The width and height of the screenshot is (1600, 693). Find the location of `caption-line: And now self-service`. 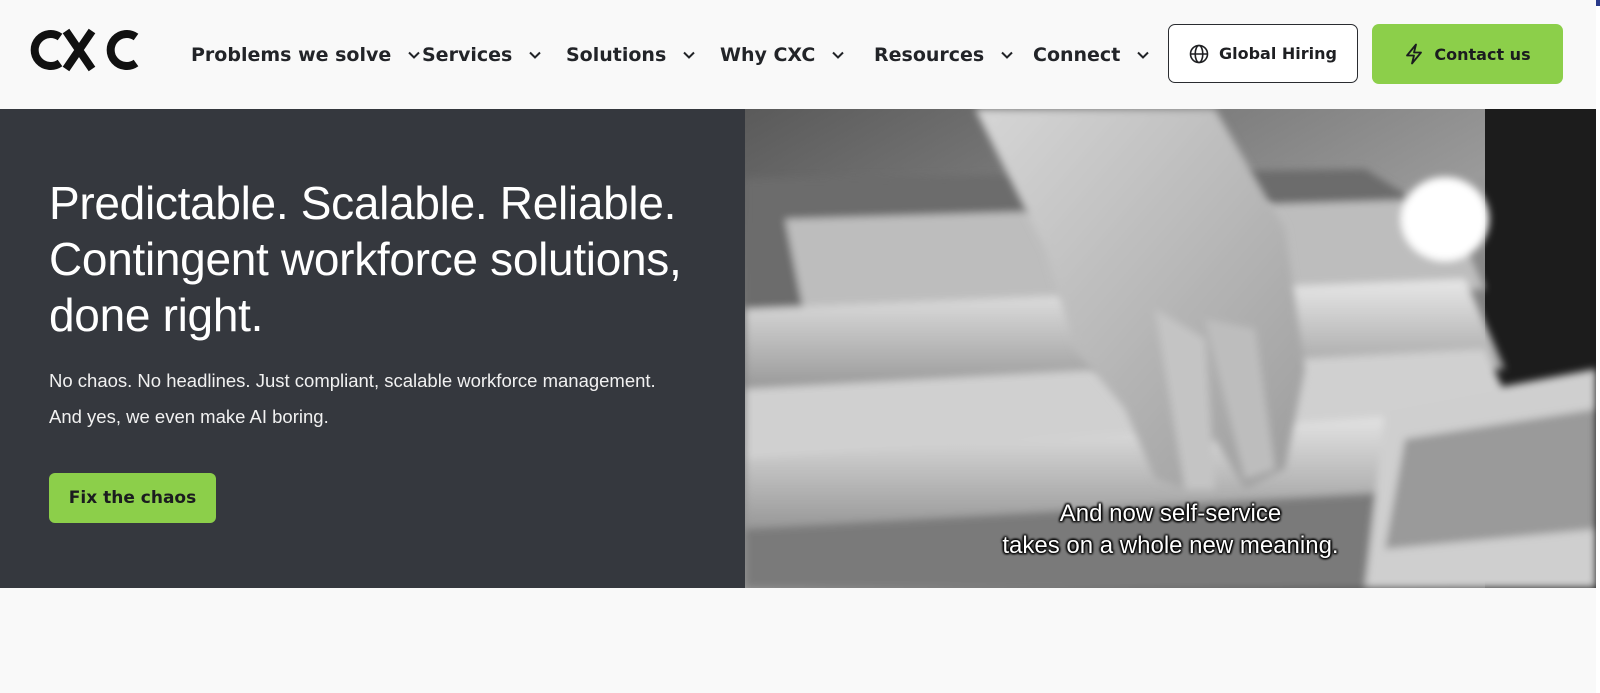

caption-line: And now self-service is located at coordinates (1170, 513).